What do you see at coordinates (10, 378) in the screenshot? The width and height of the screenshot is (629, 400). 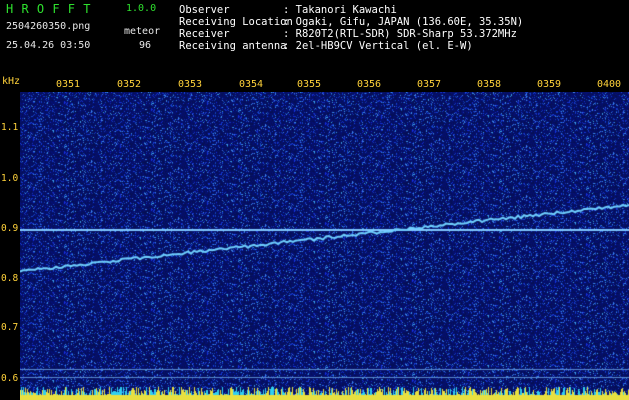 I see `freq-tick-0-6: 0.6` at bounding box center [10, 378].